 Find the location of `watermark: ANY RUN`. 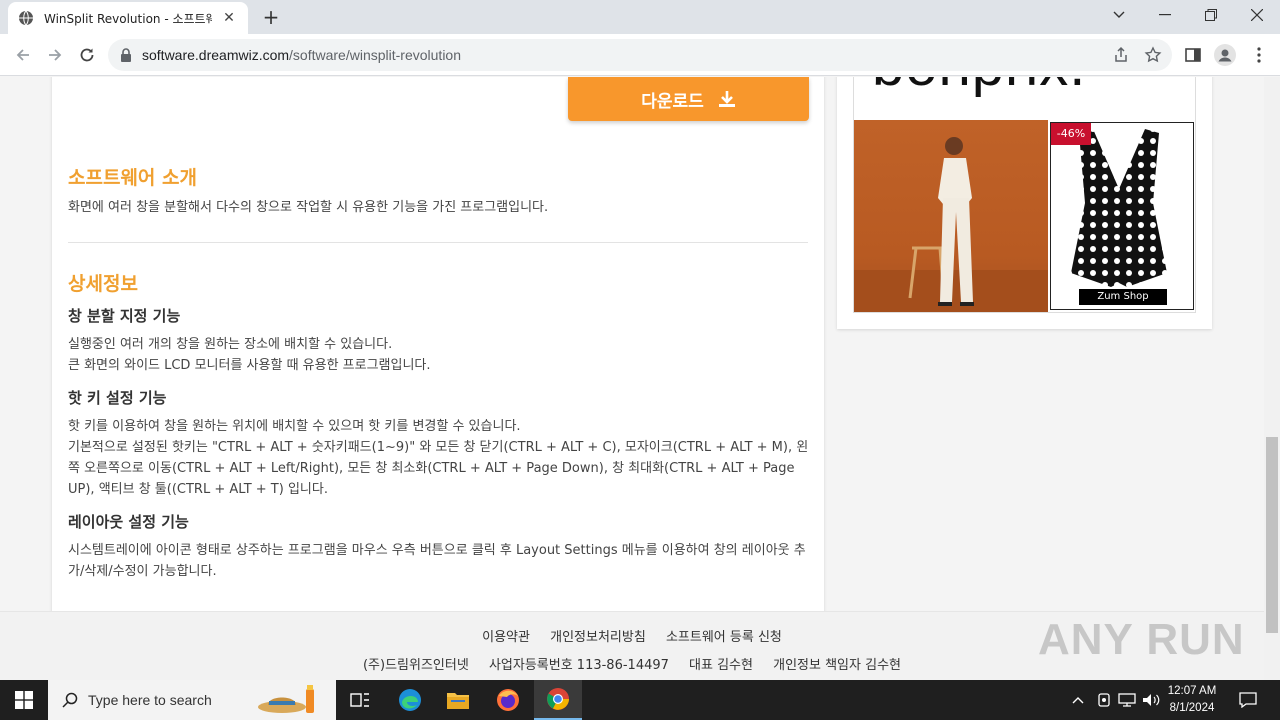

watermark: ANY RUN is located at coordinates (1141, 639).